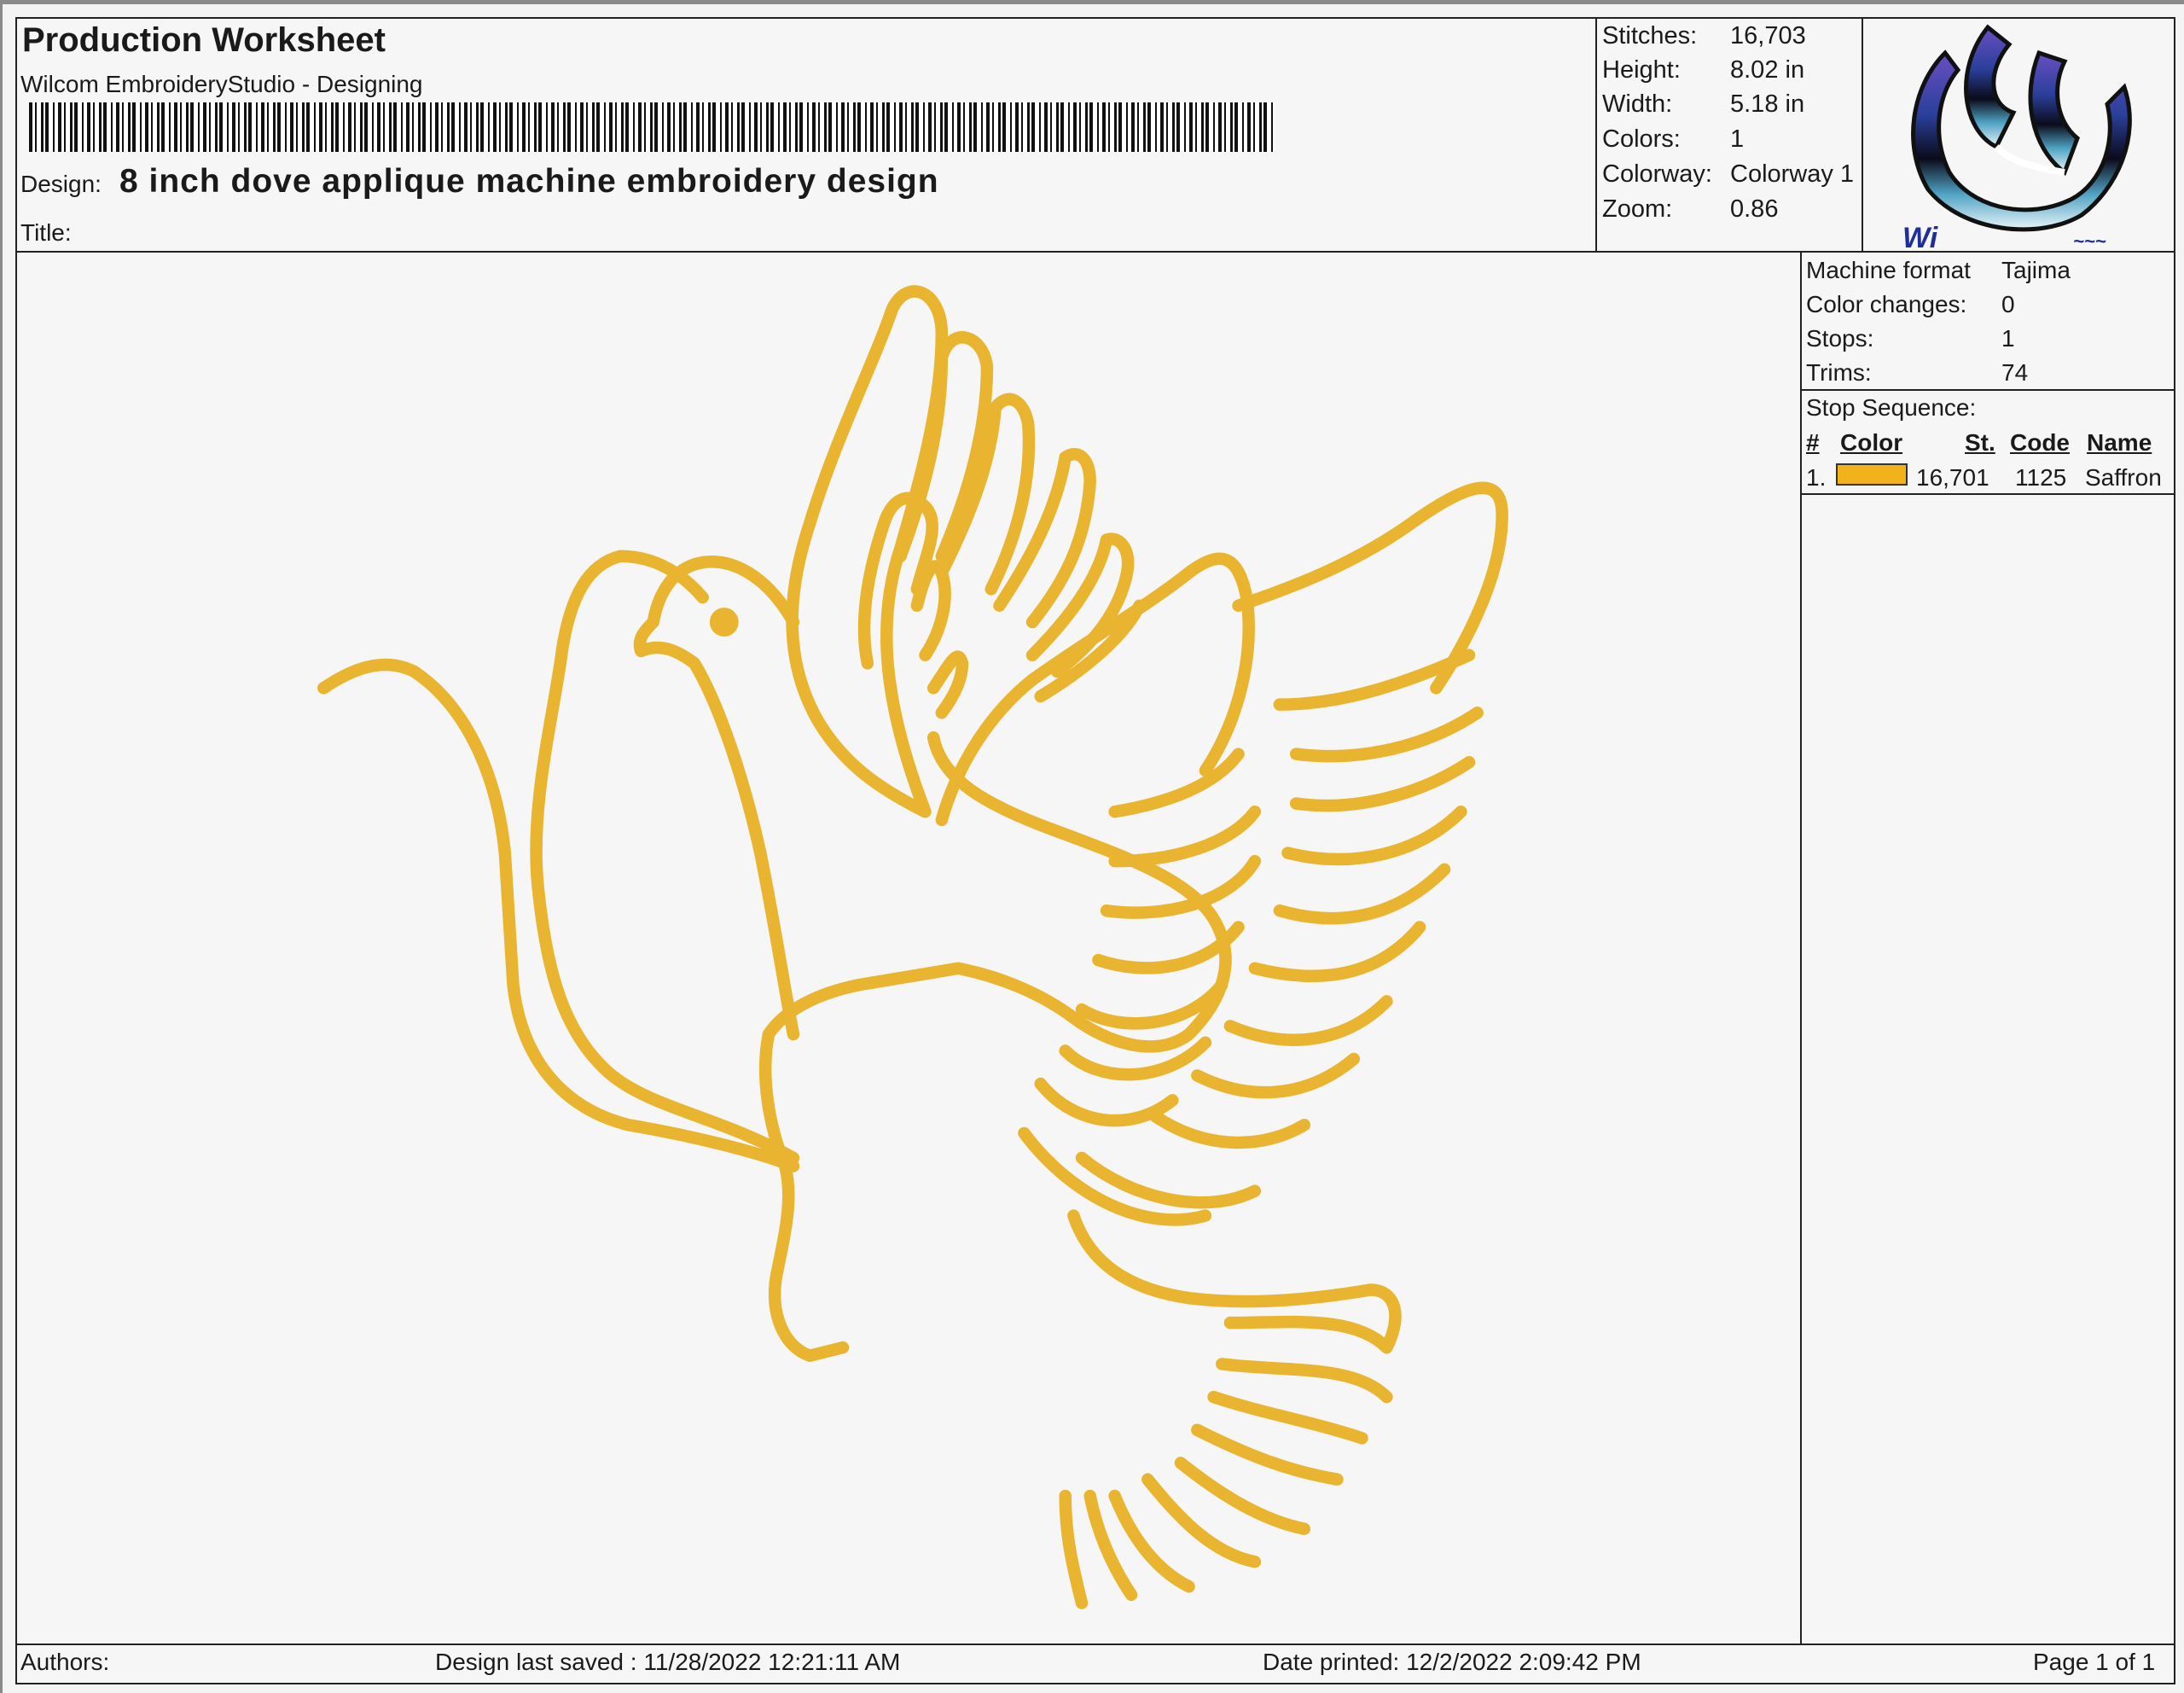 This screenshot has width=2184, height=1693. I want to click on seq-header-name: Name, so click(2119, 442).